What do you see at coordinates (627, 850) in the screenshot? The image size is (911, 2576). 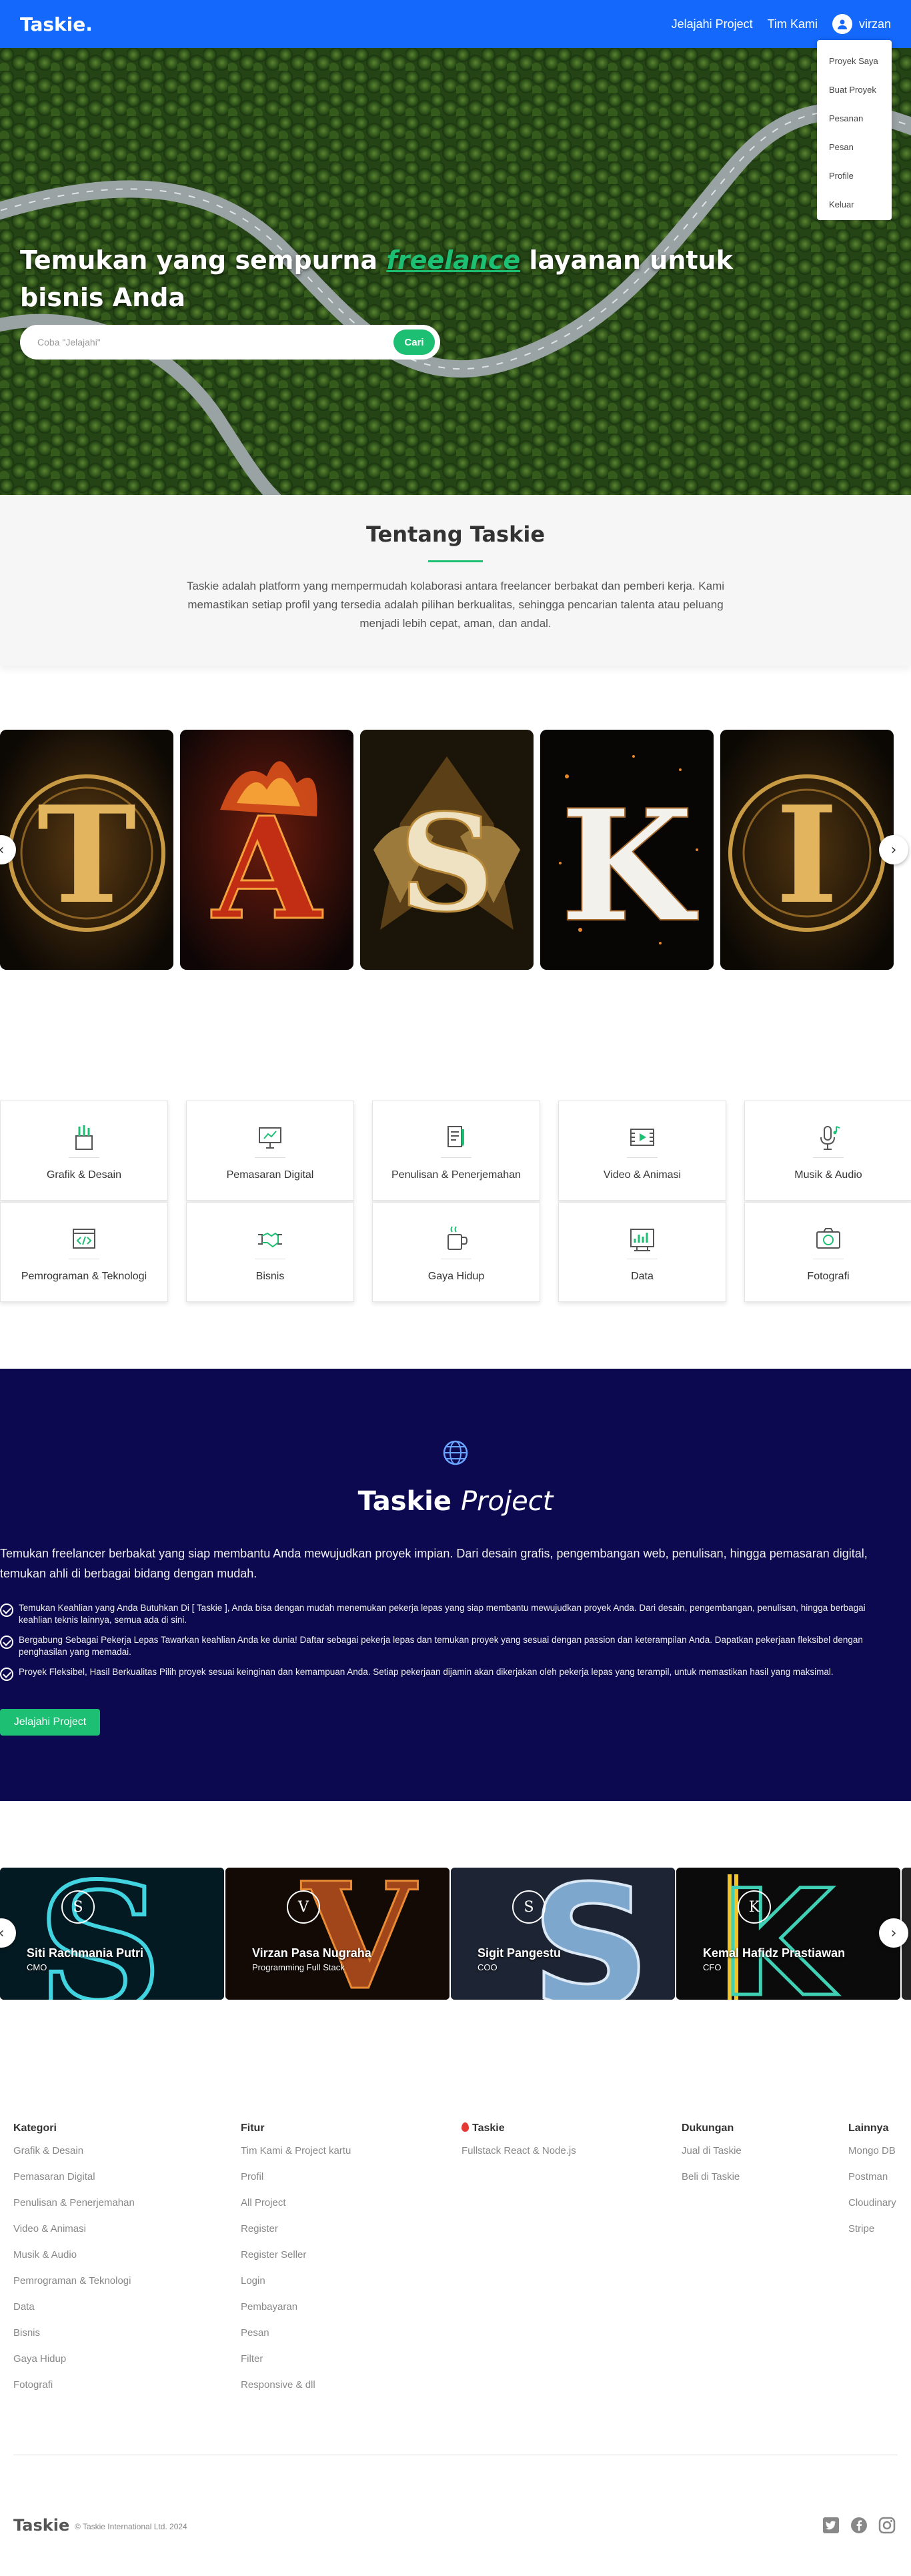 I see `letter-tile: K` at bounding box center [627, 850].